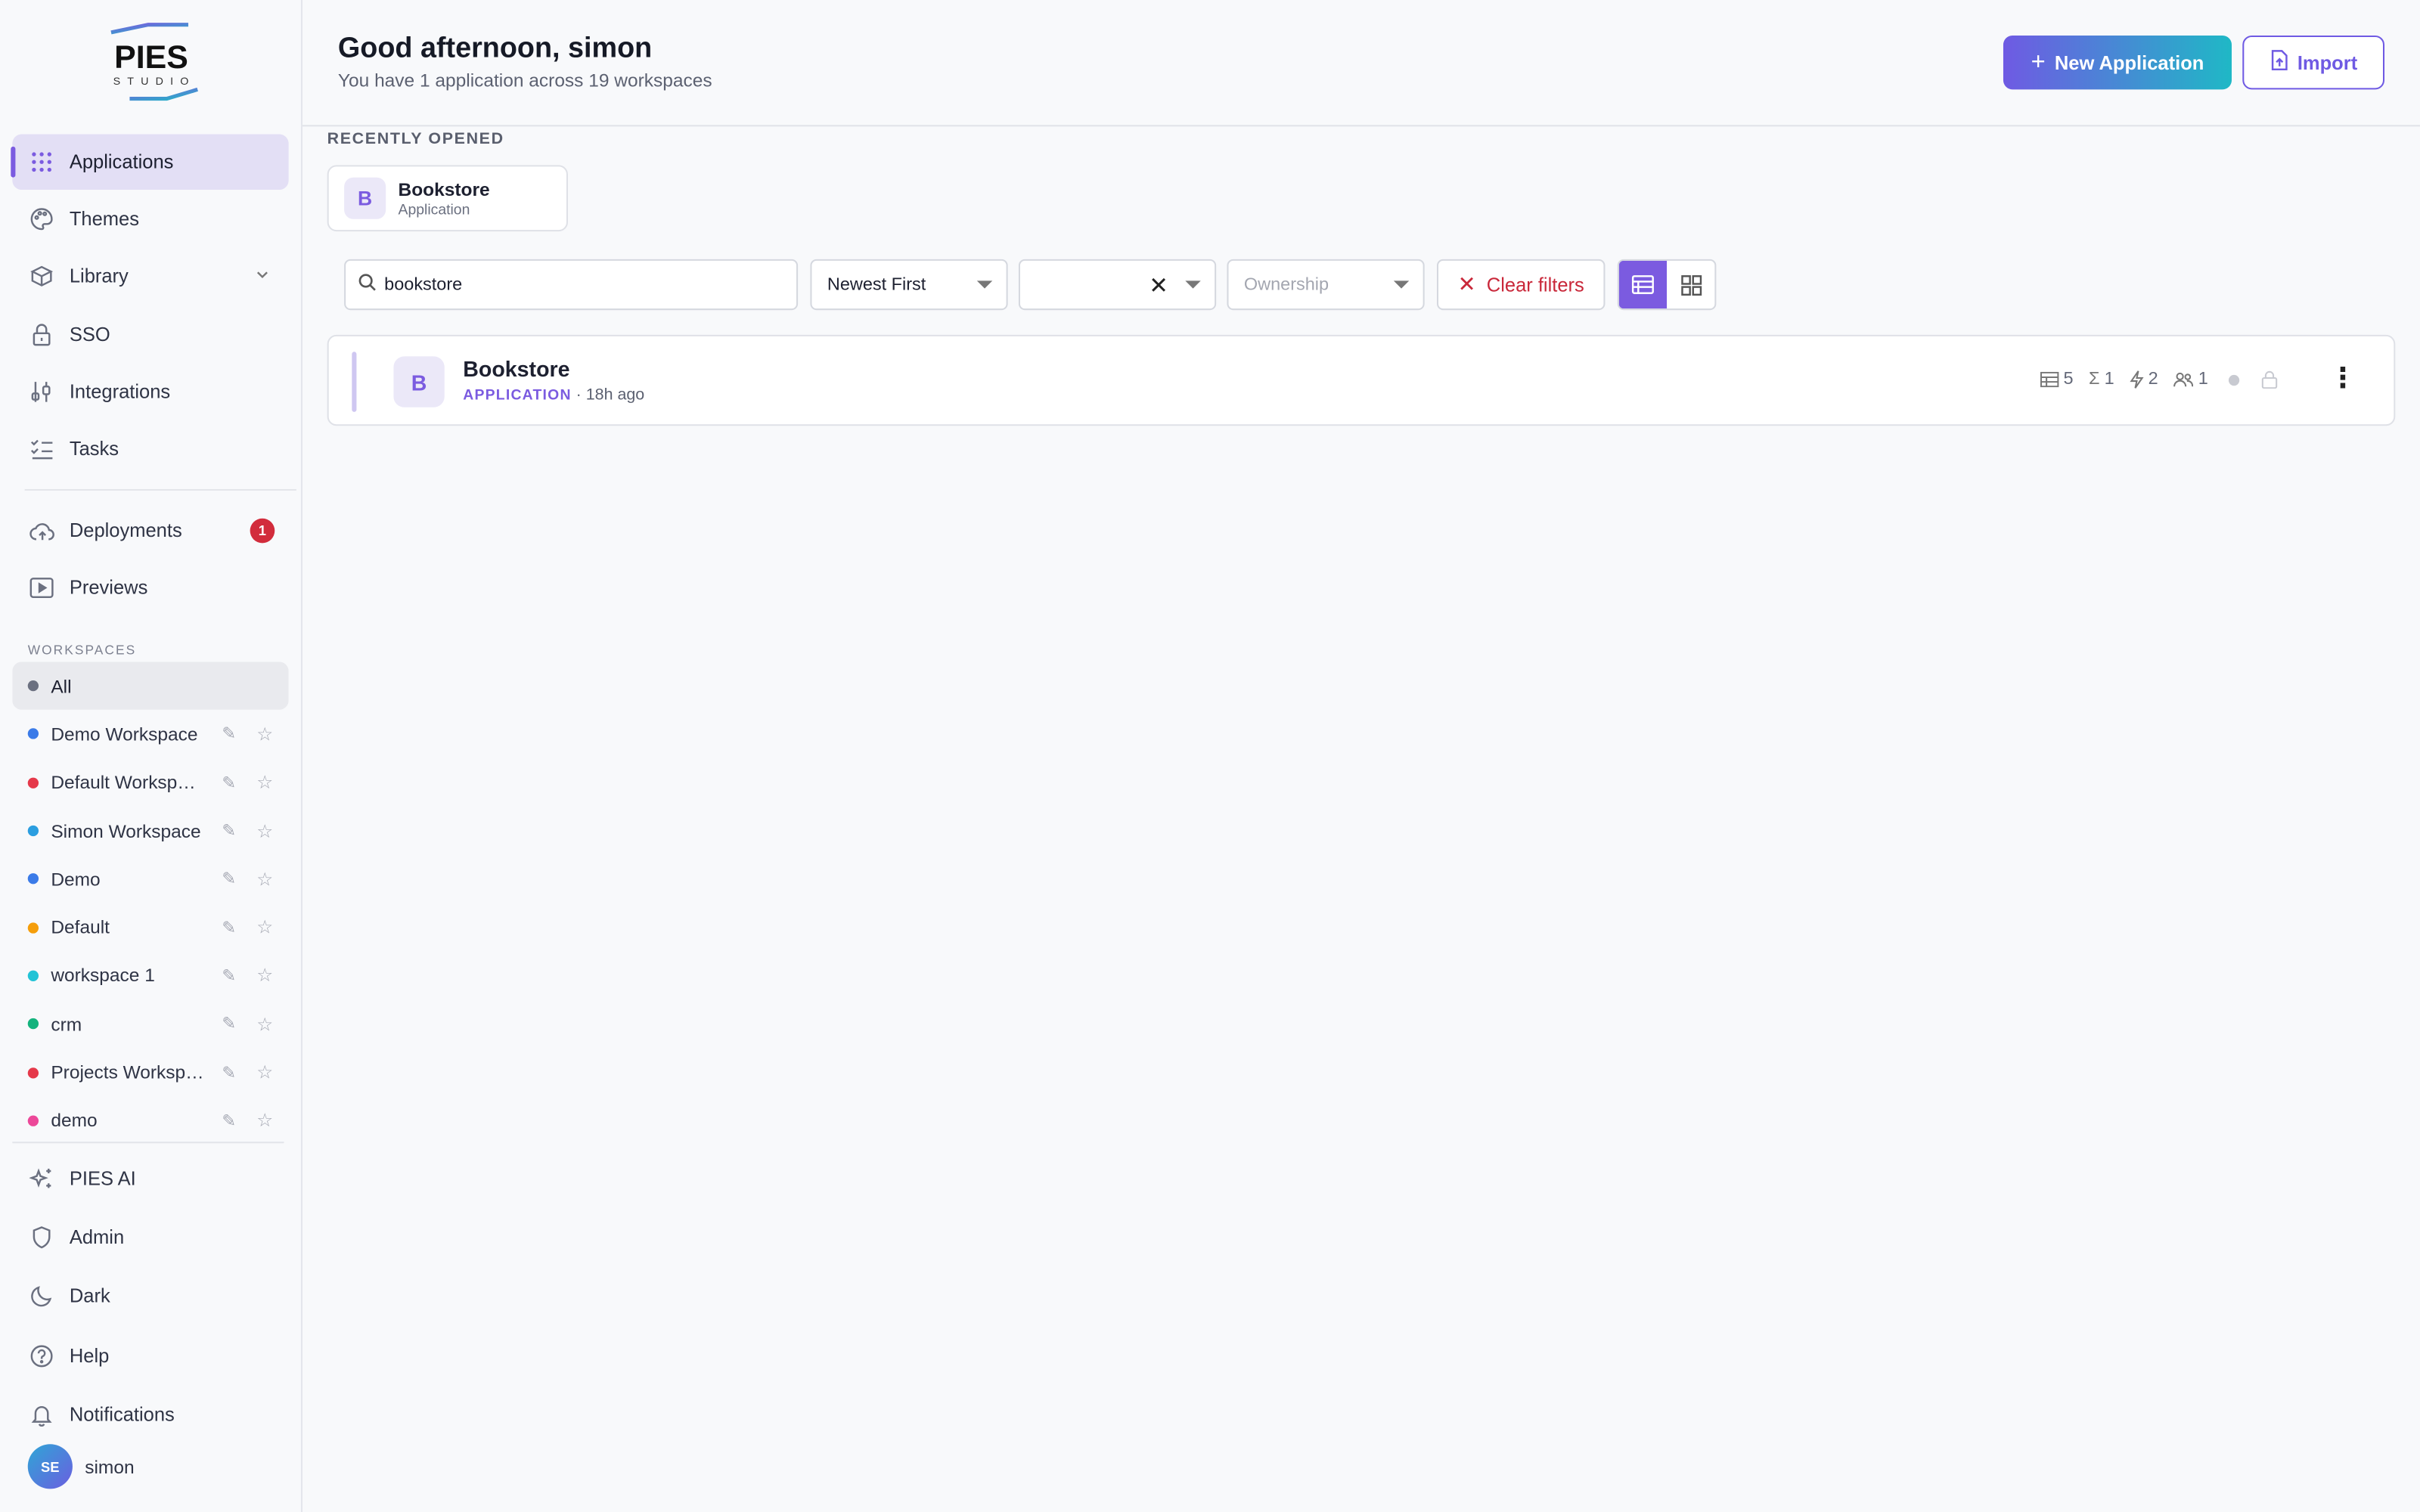 This screenshot has height=1512, width=2420. What do you see at coordinates (42, 449) in the screenshot?
I see `tasks-icon` at bounding box center [42, 449].